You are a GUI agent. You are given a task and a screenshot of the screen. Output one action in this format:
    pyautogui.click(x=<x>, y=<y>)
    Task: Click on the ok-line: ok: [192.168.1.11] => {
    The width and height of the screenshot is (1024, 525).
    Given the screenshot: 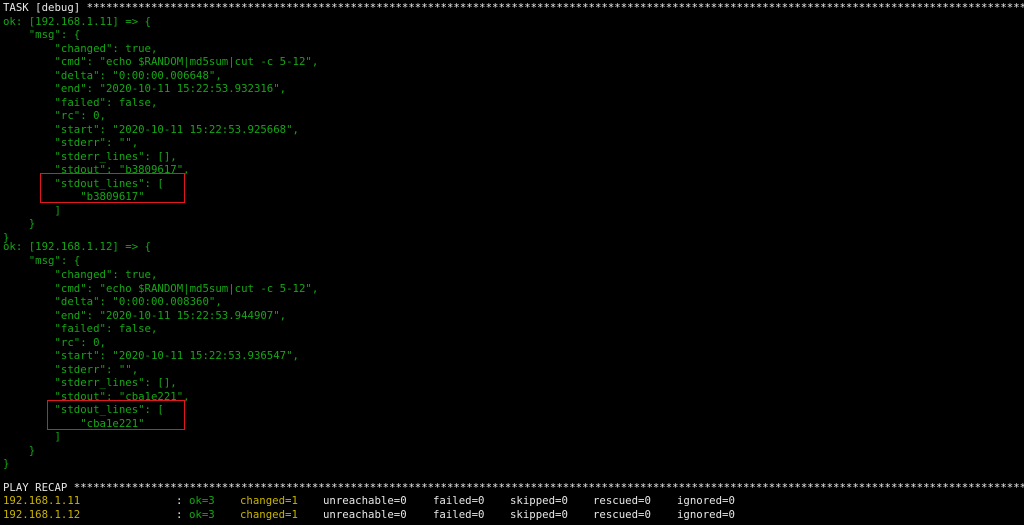 What is the action you would take?
    pyautogui.click(x=77, y=21)
    